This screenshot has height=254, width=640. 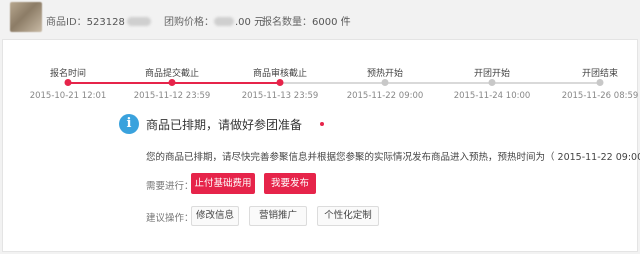 What do you see at coordinates (331, 22) in the screenshot?
I see `signup-quantity-value: 6000 件` at bounding box center [331, 22].